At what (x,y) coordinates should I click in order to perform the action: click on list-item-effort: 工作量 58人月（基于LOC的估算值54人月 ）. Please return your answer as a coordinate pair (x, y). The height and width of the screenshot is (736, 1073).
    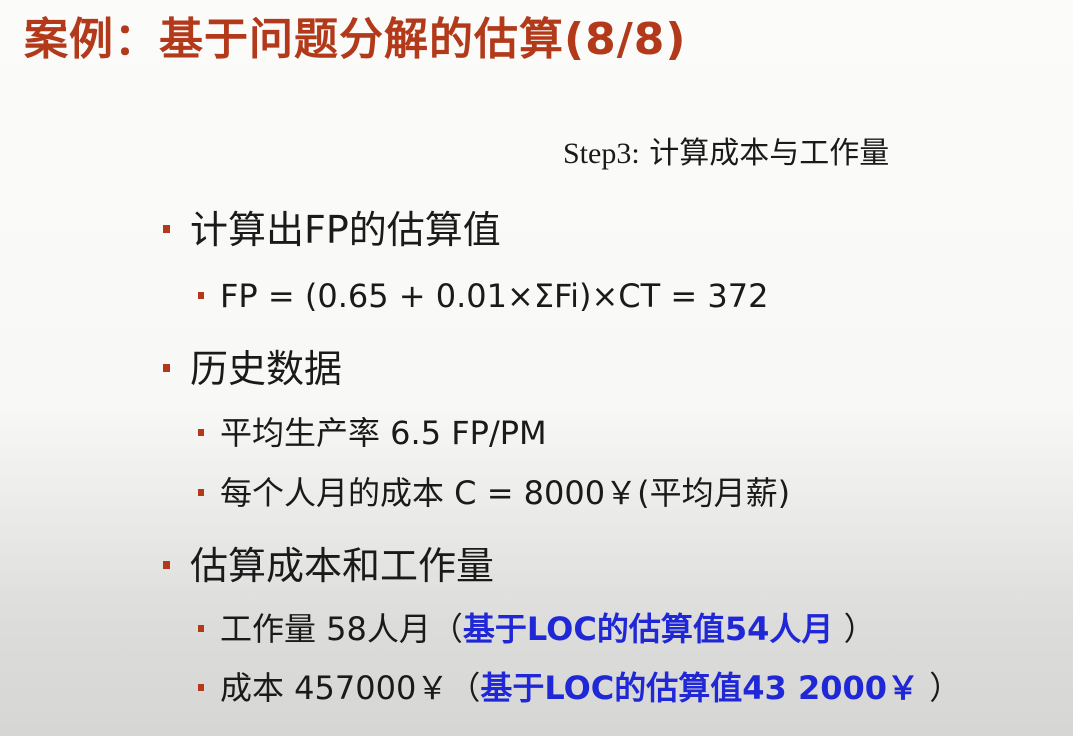
    Looking at the image, I should click on (537, 629).